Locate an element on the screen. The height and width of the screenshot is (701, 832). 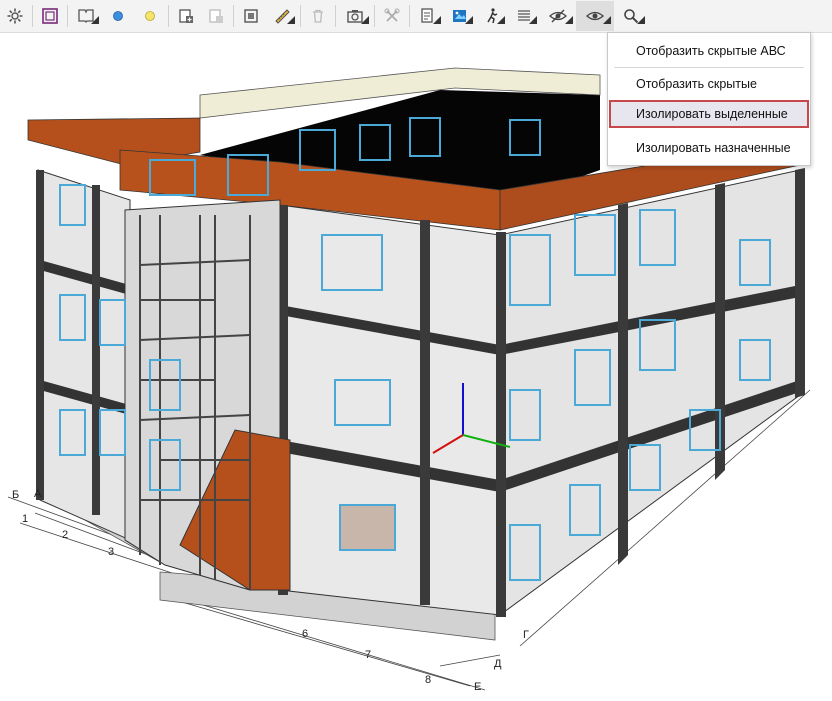
tools-button is located at coordinates (392, 16).